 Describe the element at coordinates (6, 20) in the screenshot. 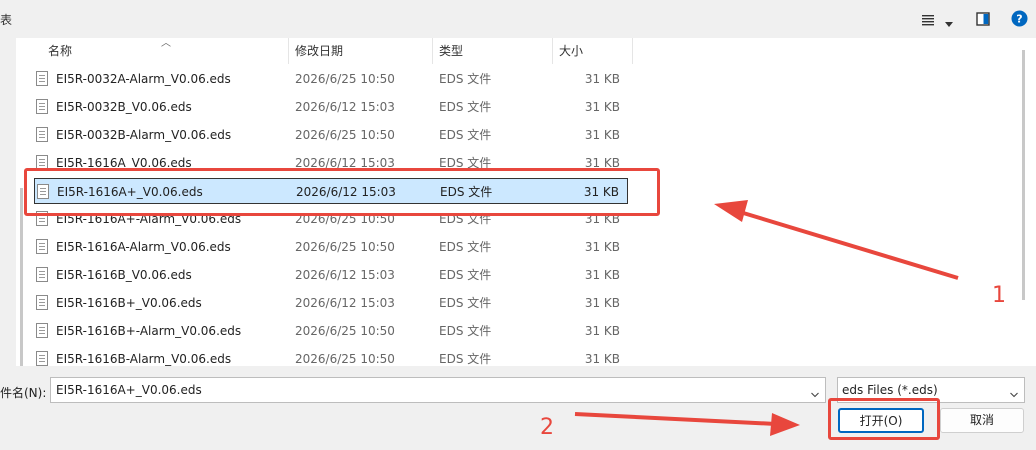

I see `window-title-fragment: 表` at that location.